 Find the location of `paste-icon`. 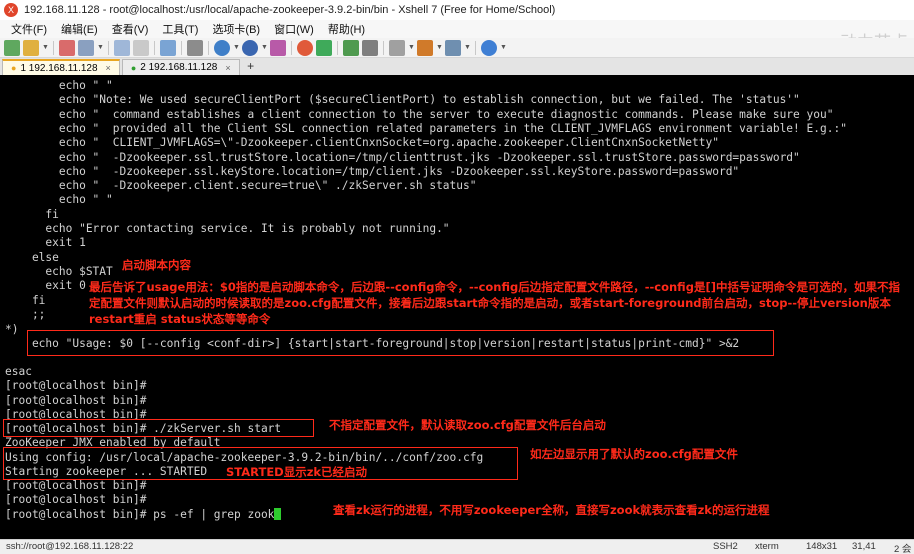

paste-icon is located at coordinates (141, 47).